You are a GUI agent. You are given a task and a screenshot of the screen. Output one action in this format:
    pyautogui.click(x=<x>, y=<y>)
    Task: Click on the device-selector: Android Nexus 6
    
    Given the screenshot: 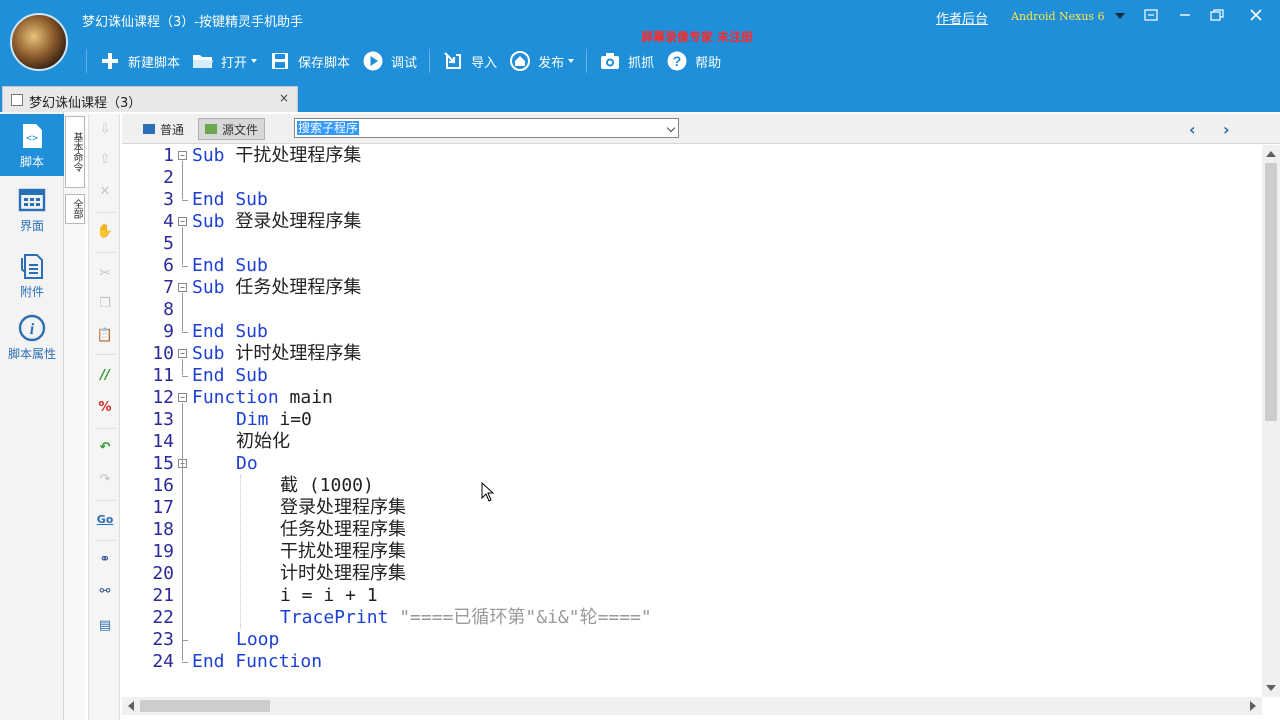 What is the action you would take?
    pyautogui.click(x=1058, y=16)
    